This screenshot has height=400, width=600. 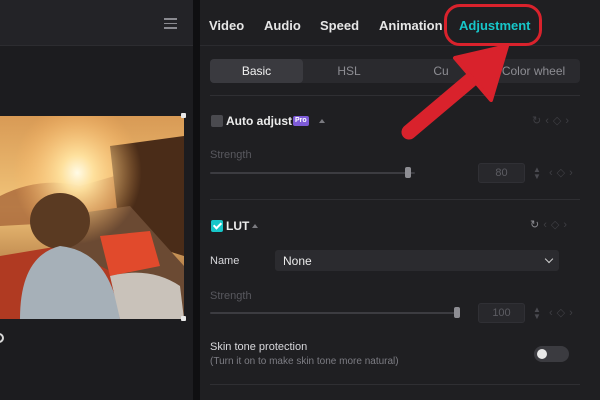 I want to click on auto-adjust-controls: ↻‹◇›, so click(x=552, y=120).